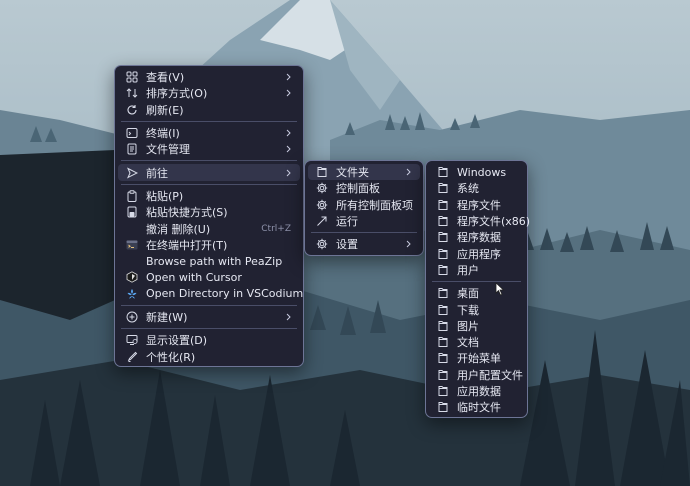 The height and width of the screenshot is (486, 690). I want to click on menu-item-label: 用户, so click(468, 270).